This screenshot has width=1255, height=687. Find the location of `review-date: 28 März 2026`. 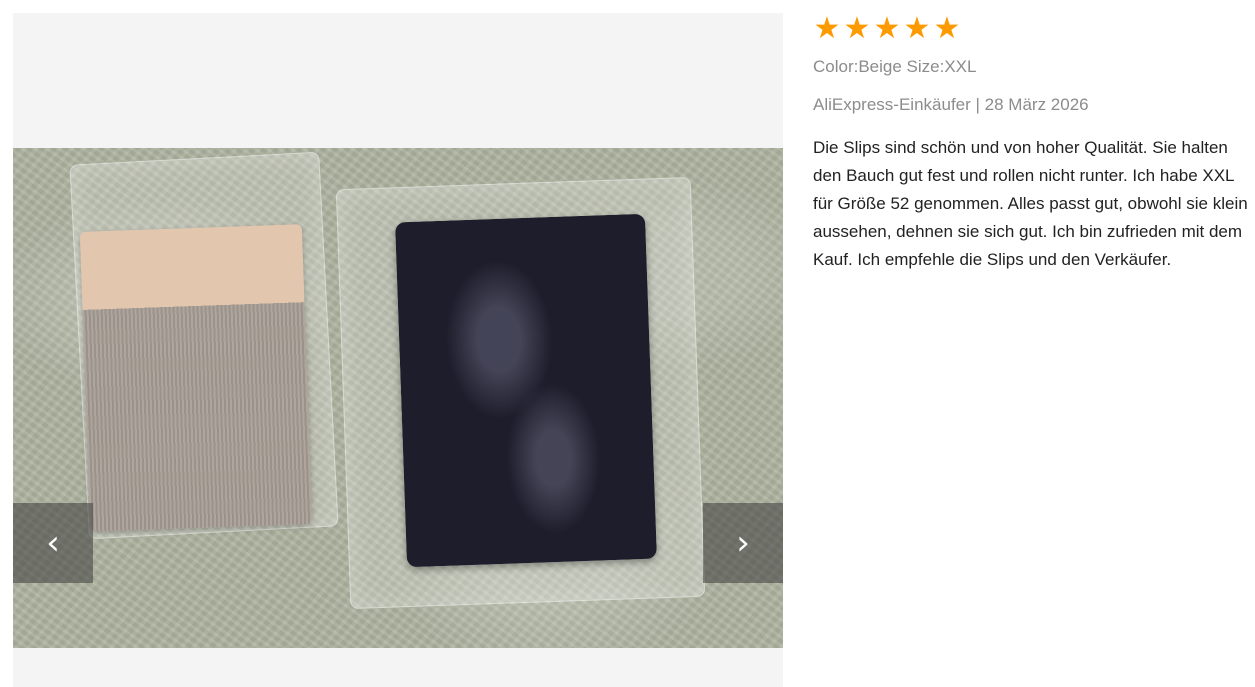

review-date: 28 März 2026 is located at coordinates (1036, 104).